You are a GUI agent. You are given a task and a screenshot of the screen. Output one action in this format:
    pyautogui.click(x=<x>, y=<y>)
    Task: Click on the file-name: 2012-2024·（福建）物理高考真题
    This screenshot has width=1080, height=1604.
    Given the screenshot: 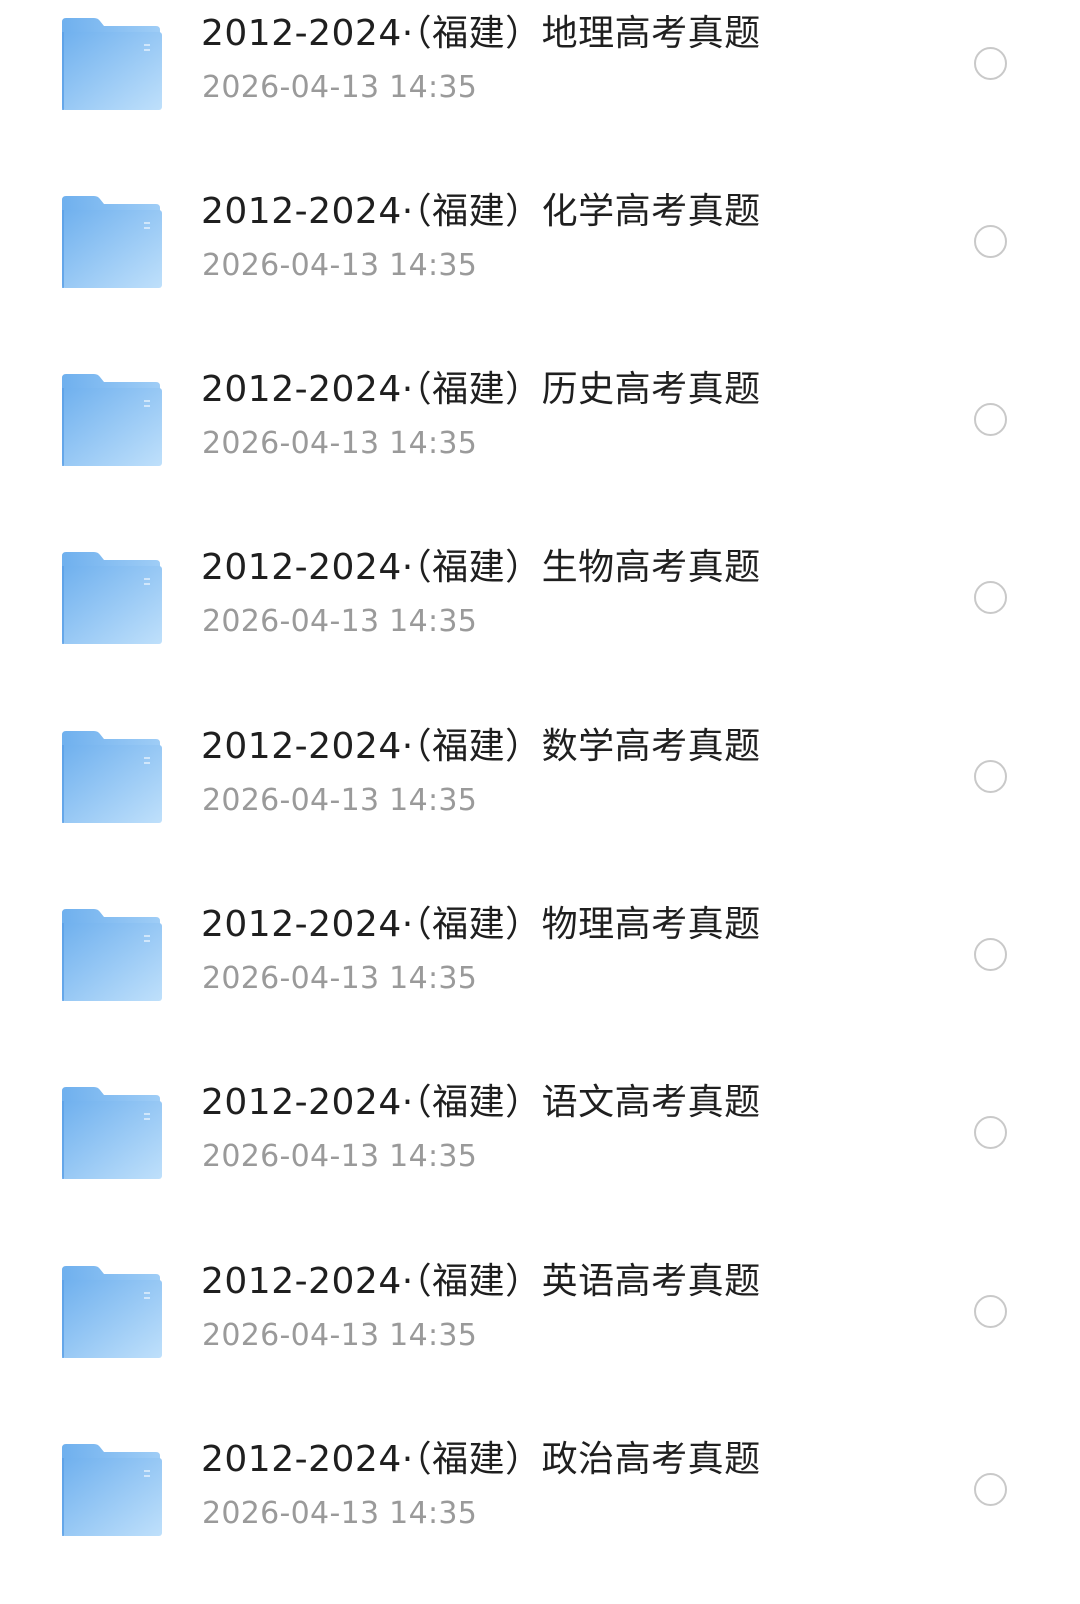 What is the action you would take?
    pyautogui.click(x=481, y=924)
    